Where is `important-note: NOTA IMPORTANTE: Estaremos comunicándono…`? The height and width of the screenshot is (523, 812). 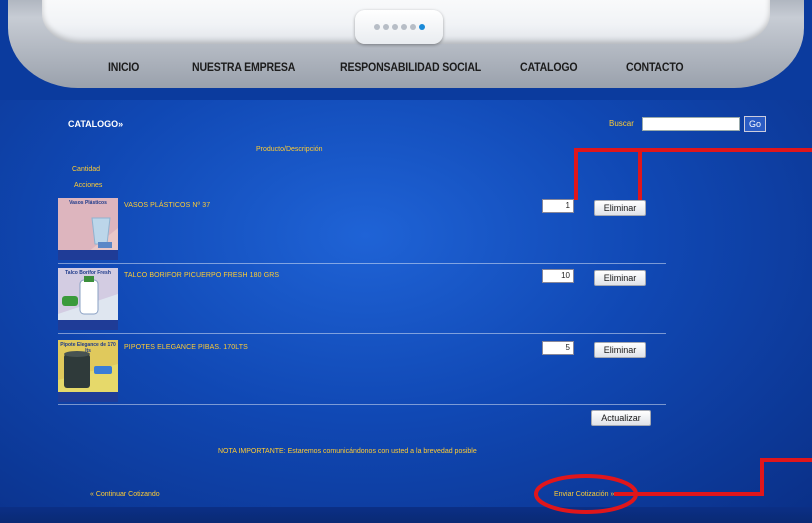 important-note: NOTA IMPORTANTE: Estaremos comunicándono… is located at coordinates (347, 451).